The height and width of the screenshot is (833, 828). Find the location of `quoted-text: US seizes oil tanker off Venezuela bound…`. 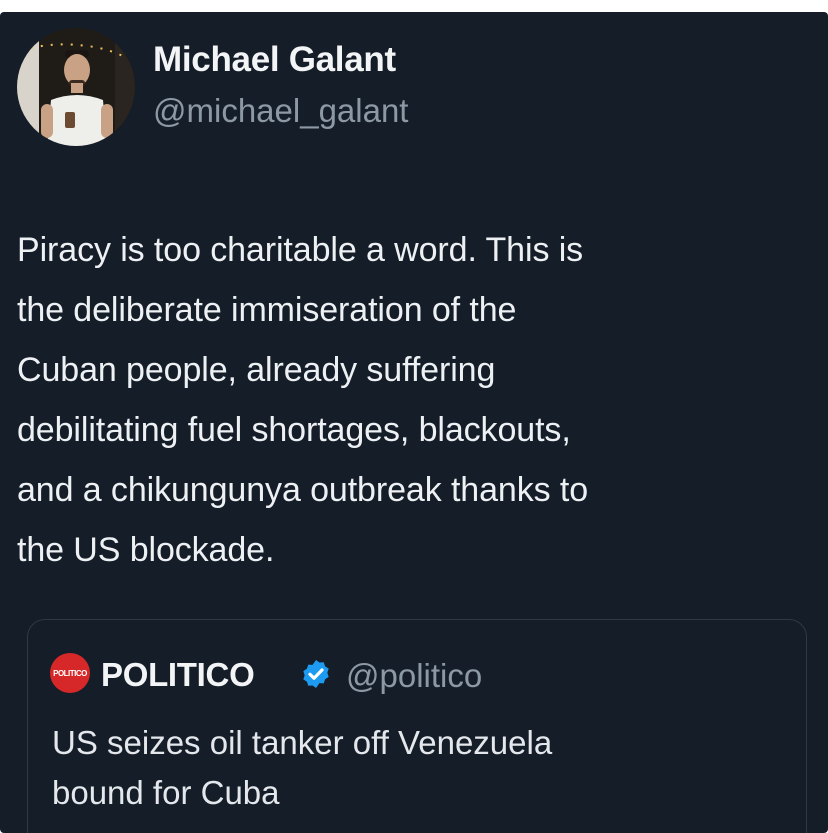

quoted-text: US seizes oil tanker off Venezuela bound… is located at coordinates (422, 768).